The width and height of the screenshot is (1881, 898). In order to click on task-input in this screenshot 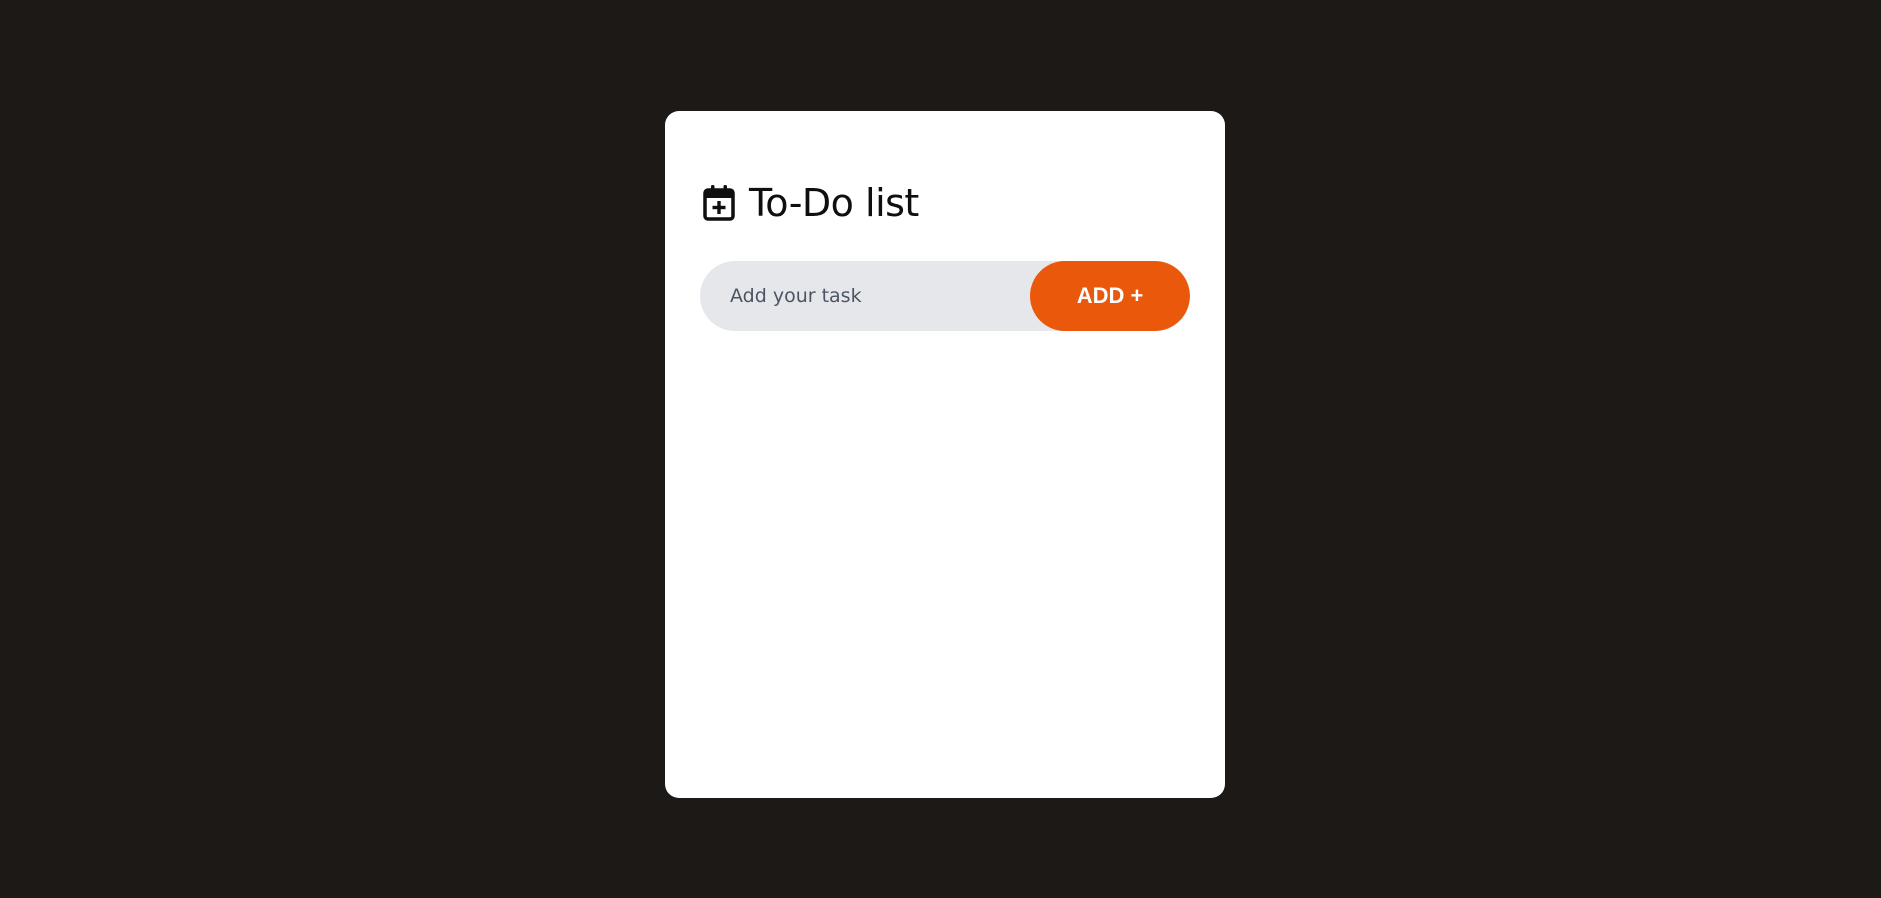, I will do `click(865, 296)`.